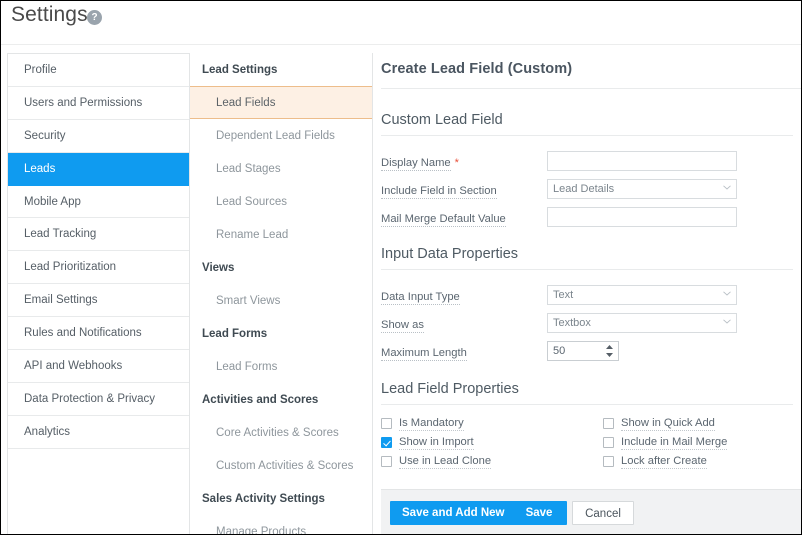 Image resolution: width=802 pixels, height=535 pixels. What do you see at coordinates (477, 69) in the screenshot?
I see `main-panel-title: Create Lead Field (Custom)` at bounding box center [477, 69].